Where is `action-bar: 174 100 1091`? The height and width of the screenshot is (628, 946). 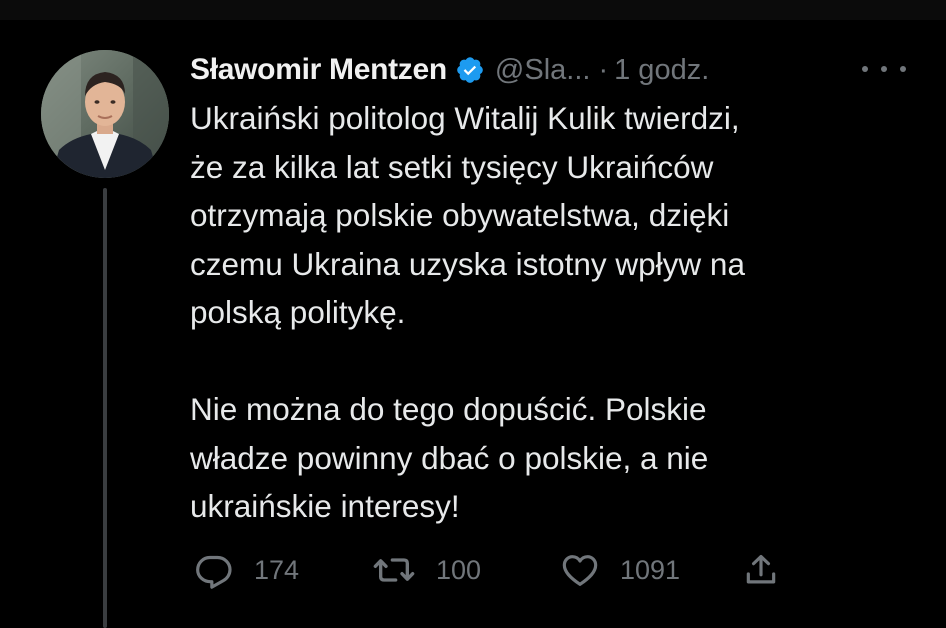 action-bar: 174 100 1091 is located at coordinates (500, 570).